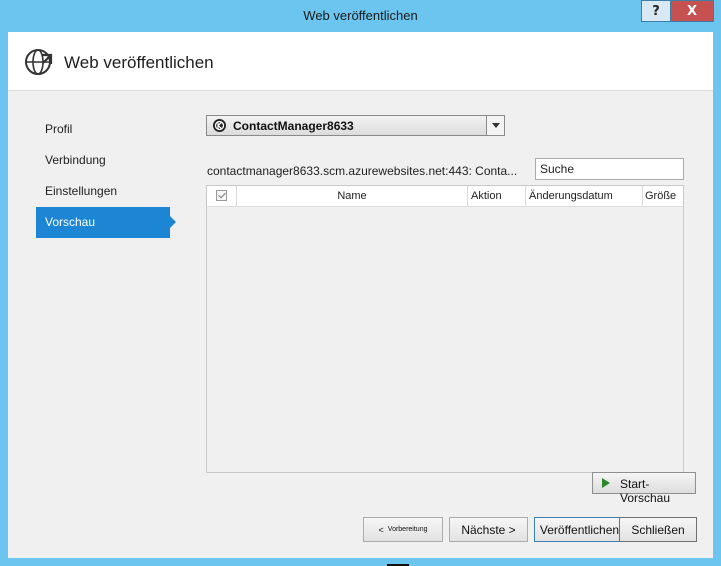 The height and width of the screenshot is (566, 721). What do you see at coordinates (103, 129) in the screenshot?
I see `nav-item-profil: Profil` at bounding box center [103, 129].